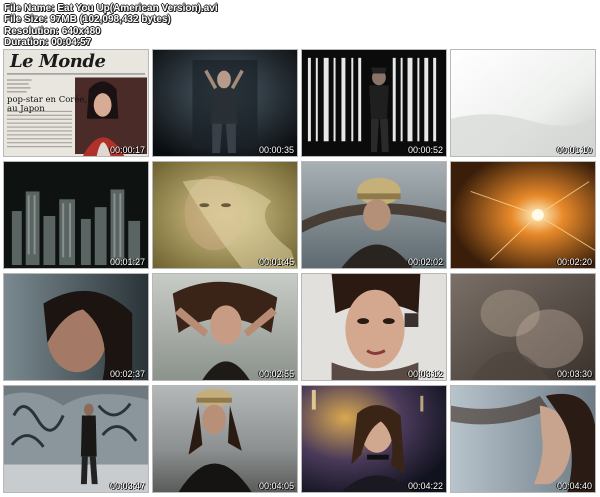 The width and height of the screenshot is (600, 497). I want to click on thumbnail: 00:03:47, so click(76, 439).